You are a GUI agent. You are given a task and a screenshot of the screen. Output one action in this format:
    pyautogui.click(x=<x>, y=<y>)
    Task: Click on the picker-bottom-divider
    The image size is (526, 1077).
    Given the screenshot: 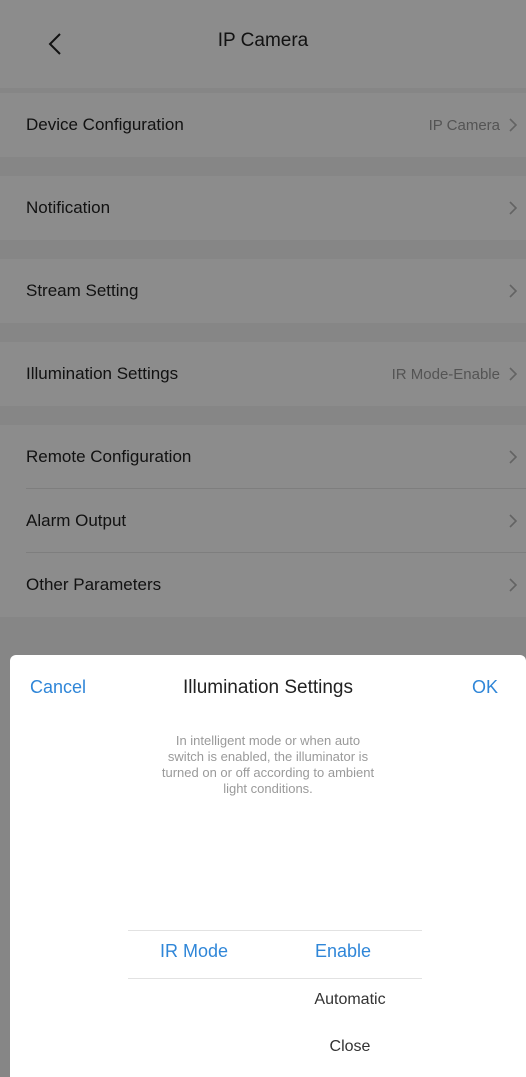 What is the action you would take?
    pyautogui.click(x=275, y=978)
    